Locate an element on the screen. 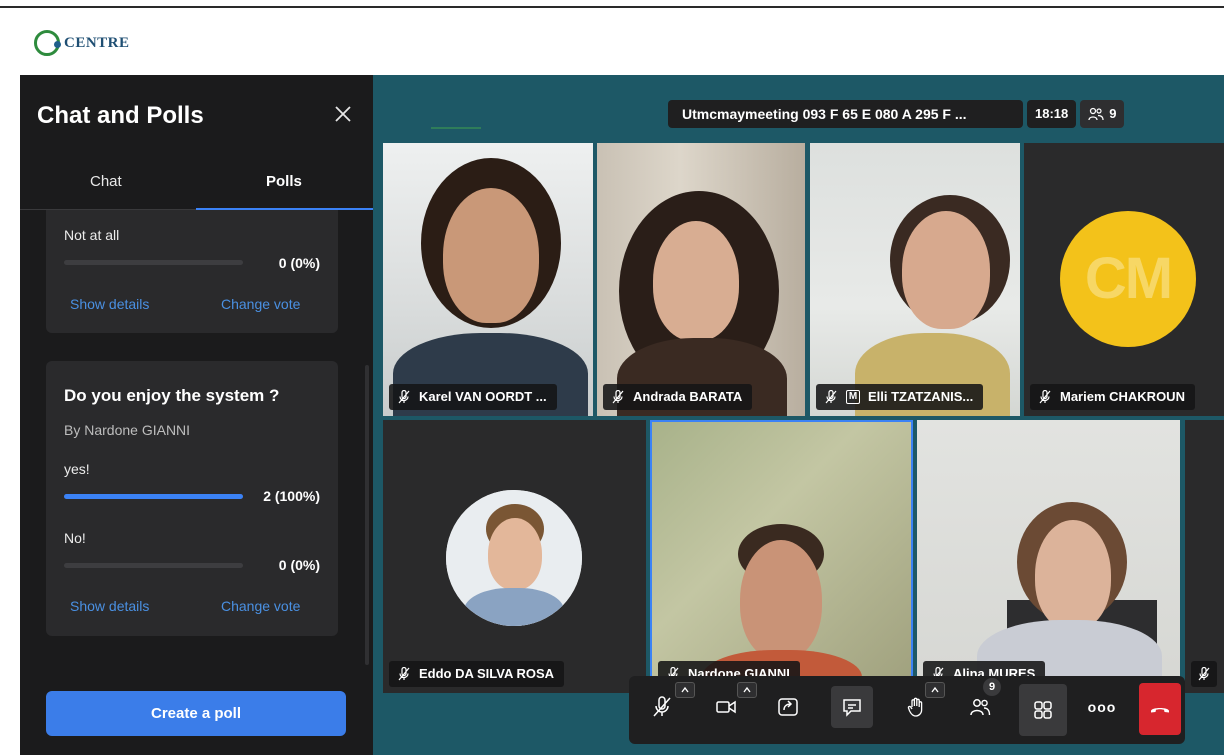  participant-nametag: Mariem CHAKROUN is located at coordinates (1112, 397).